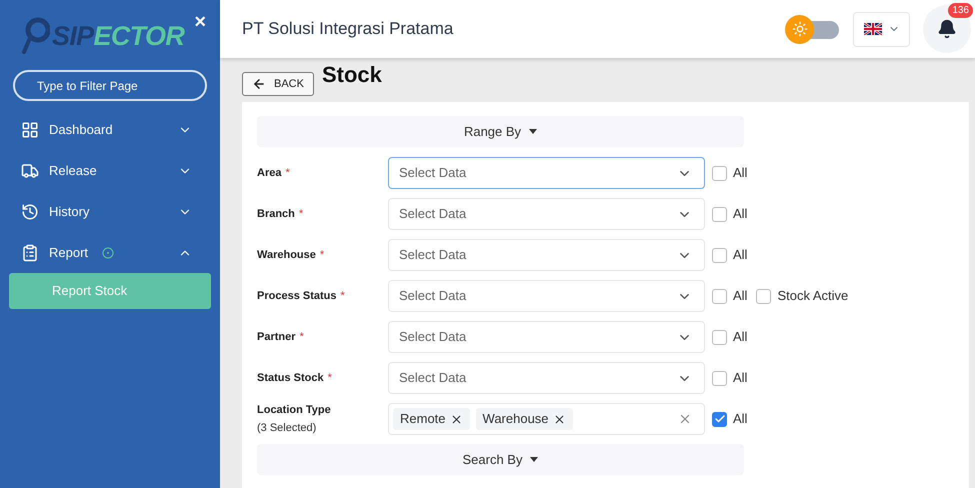 The image size is (975, 488). Describe the element at coordinates (960, 10) in the screenshot. I see `notification-count: 136` at that location.